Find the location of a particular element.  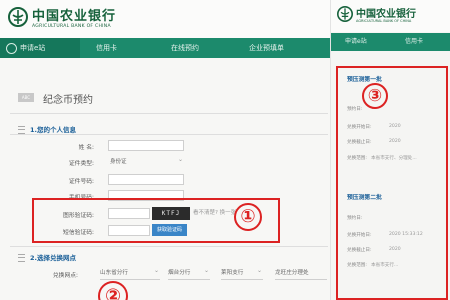

outlet-subbranch-select: 龙旺庄分理处 is located at coordinates (301, 274).